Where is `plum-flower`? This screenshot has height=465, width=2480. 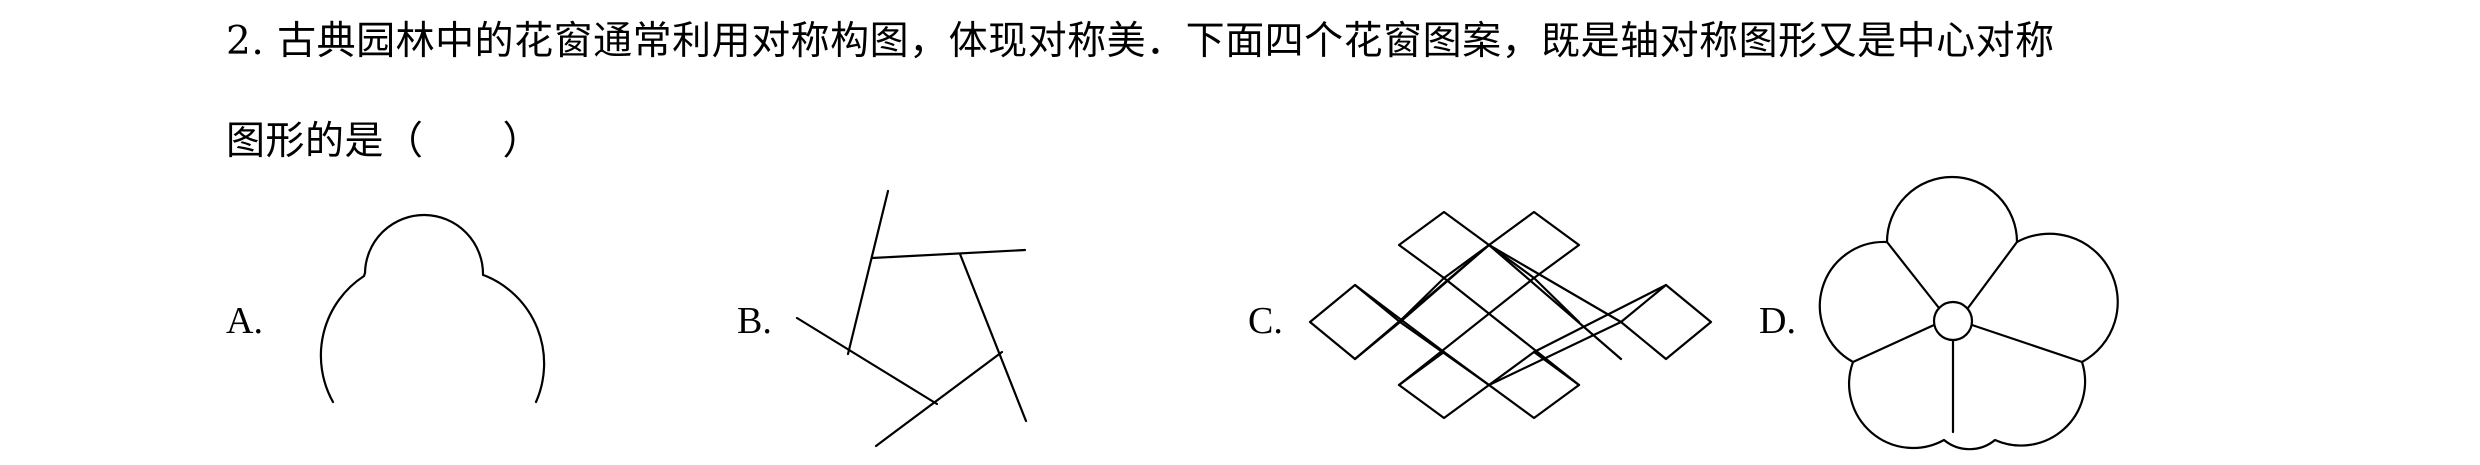 plum-flower is located at coordinates (1968, 313).